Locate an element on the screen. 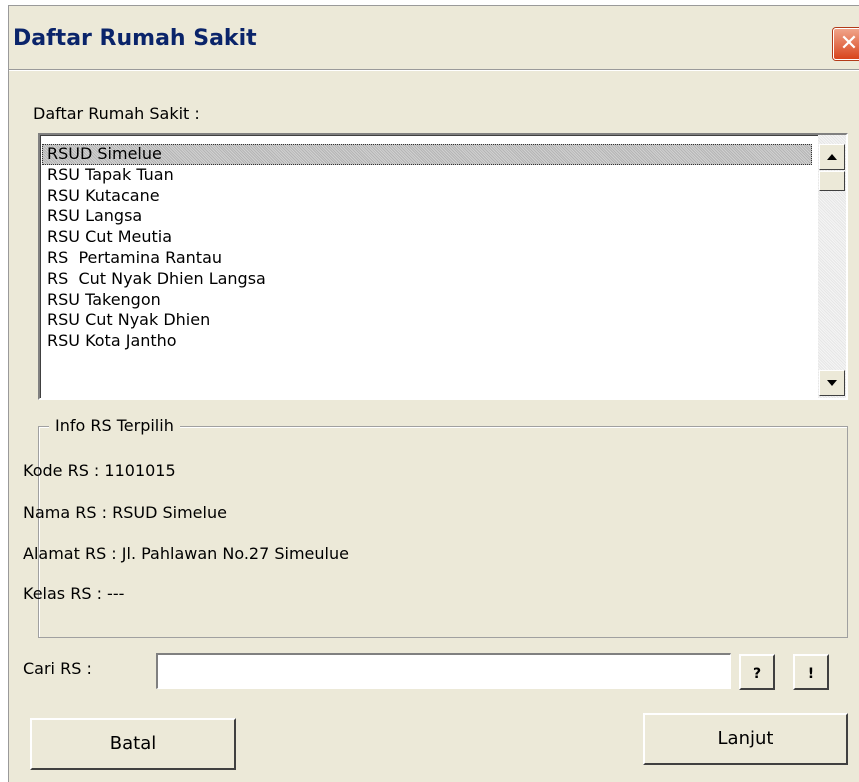  down-arrow-icon is located at coordinates (832, 383).